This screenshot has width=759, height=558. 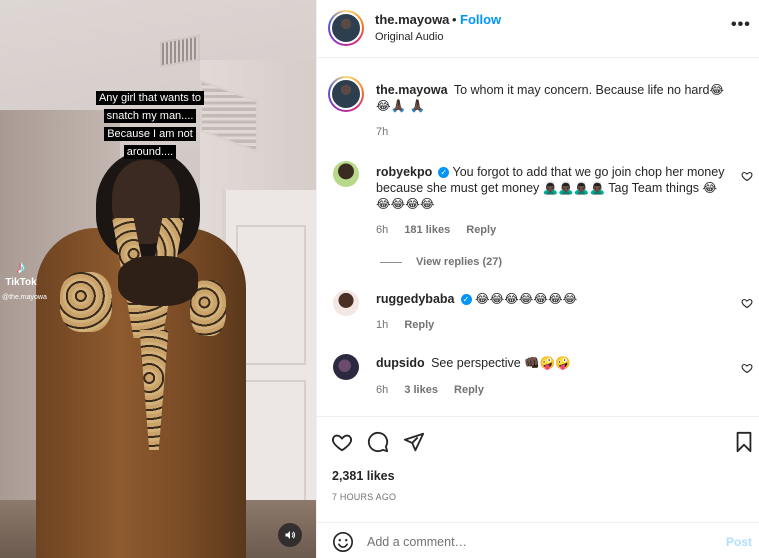 What do you see at coordinates (24, 297) in the screenshot?
I see `tiktok-handle: @the.mayowa` at bounding box center [24, 297].